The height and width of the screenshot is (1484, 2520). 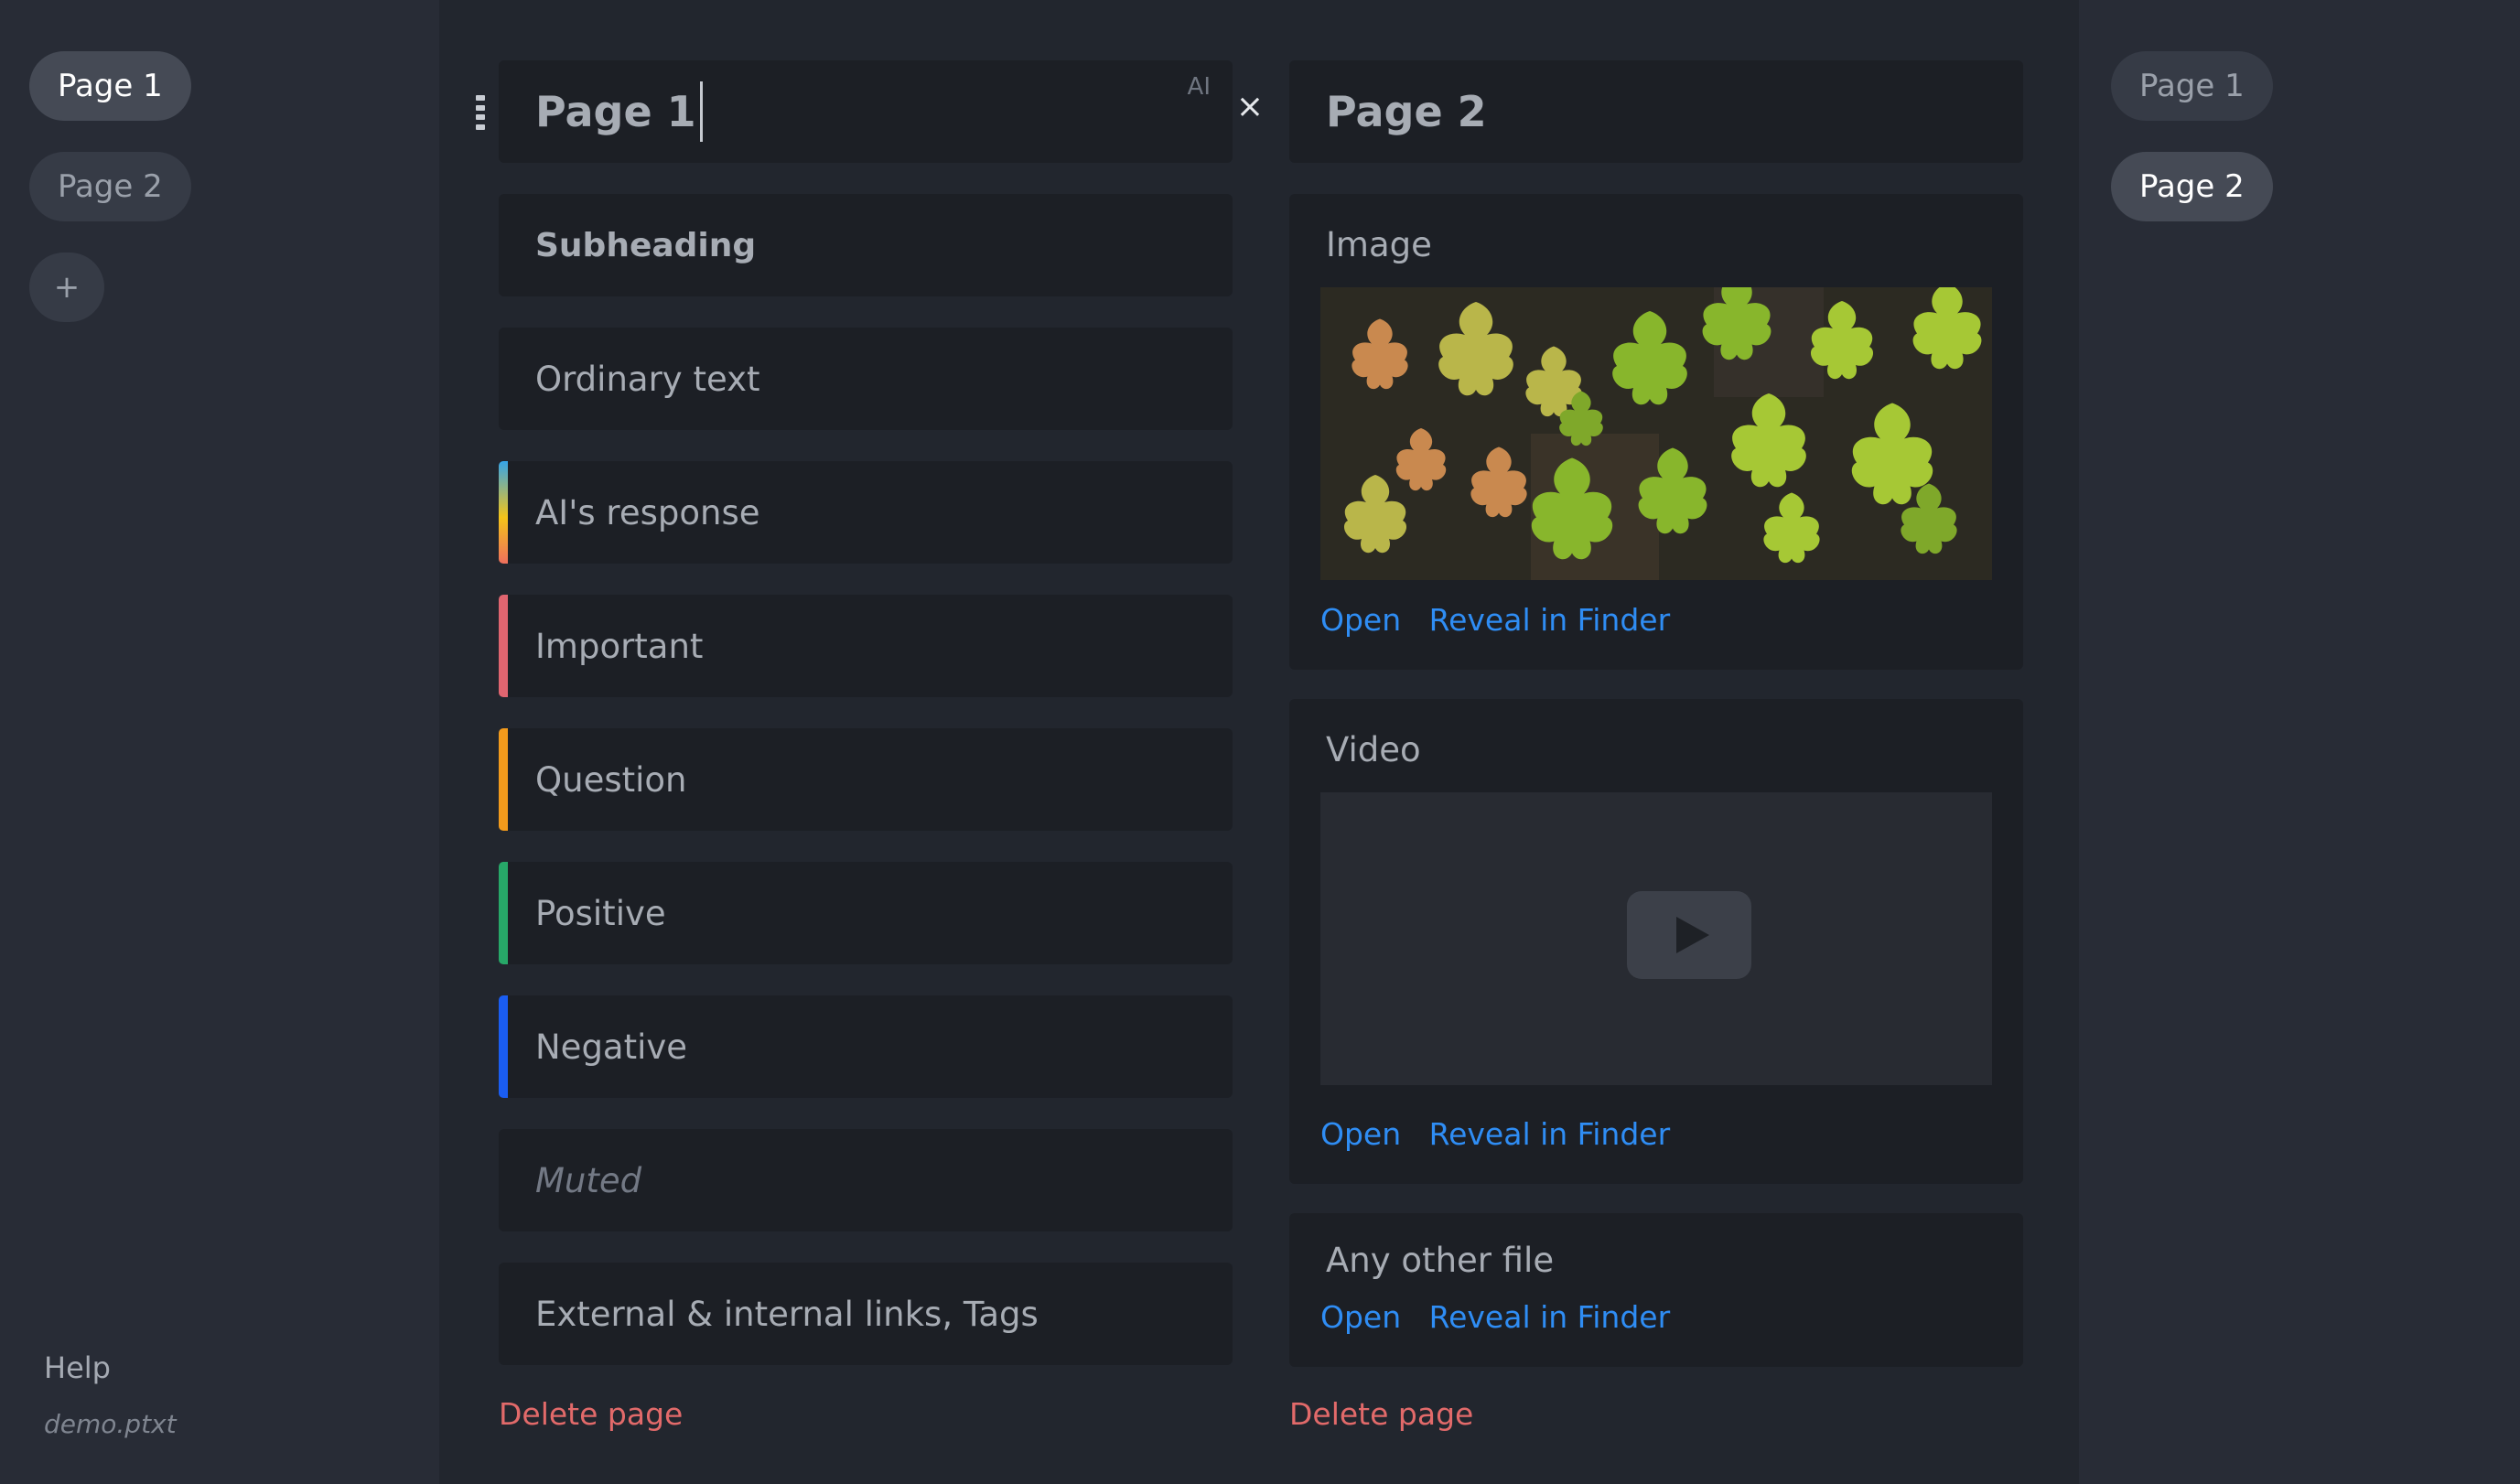 What do you see at coordinates (866, 913) in the screenshot?
I see `positive-block: Positive` at bounding box center [866, 913].